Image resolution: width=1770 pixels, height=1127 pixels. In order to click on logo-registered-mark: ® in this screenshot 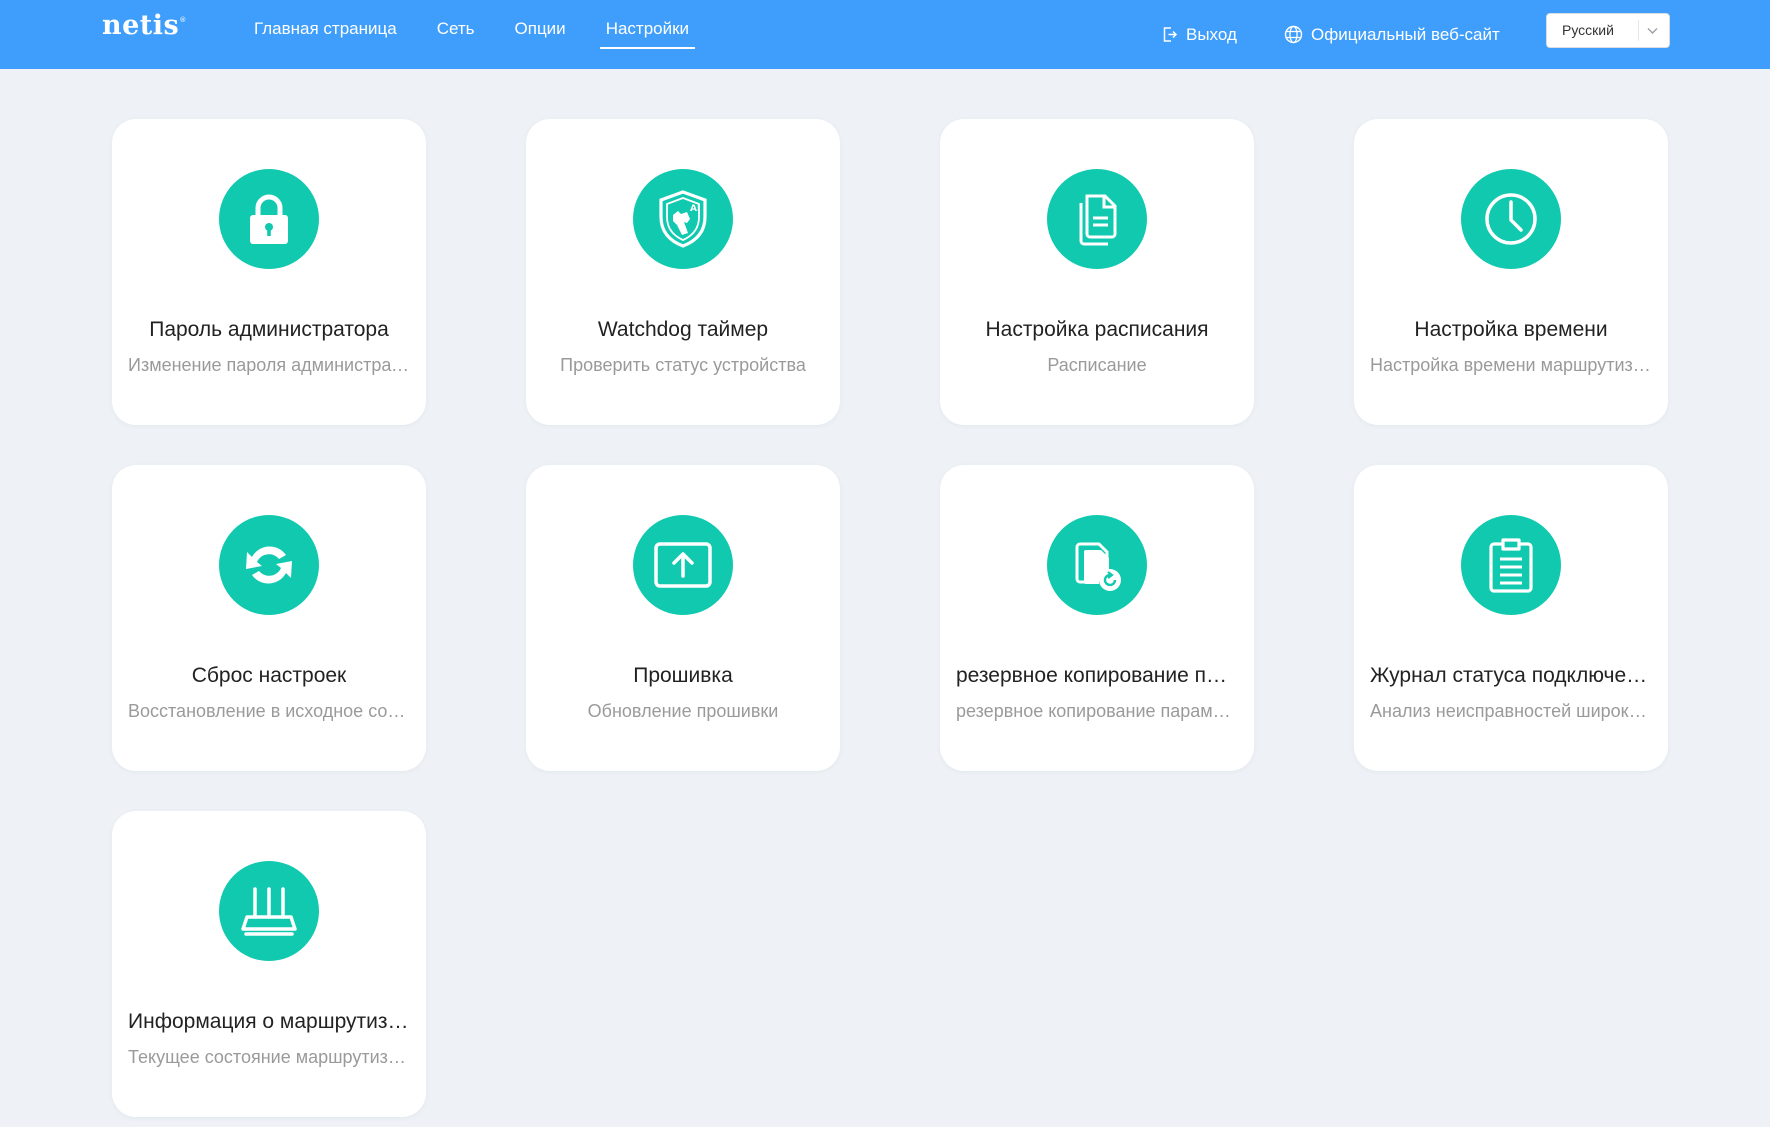, I will do `click(183, 20)`.